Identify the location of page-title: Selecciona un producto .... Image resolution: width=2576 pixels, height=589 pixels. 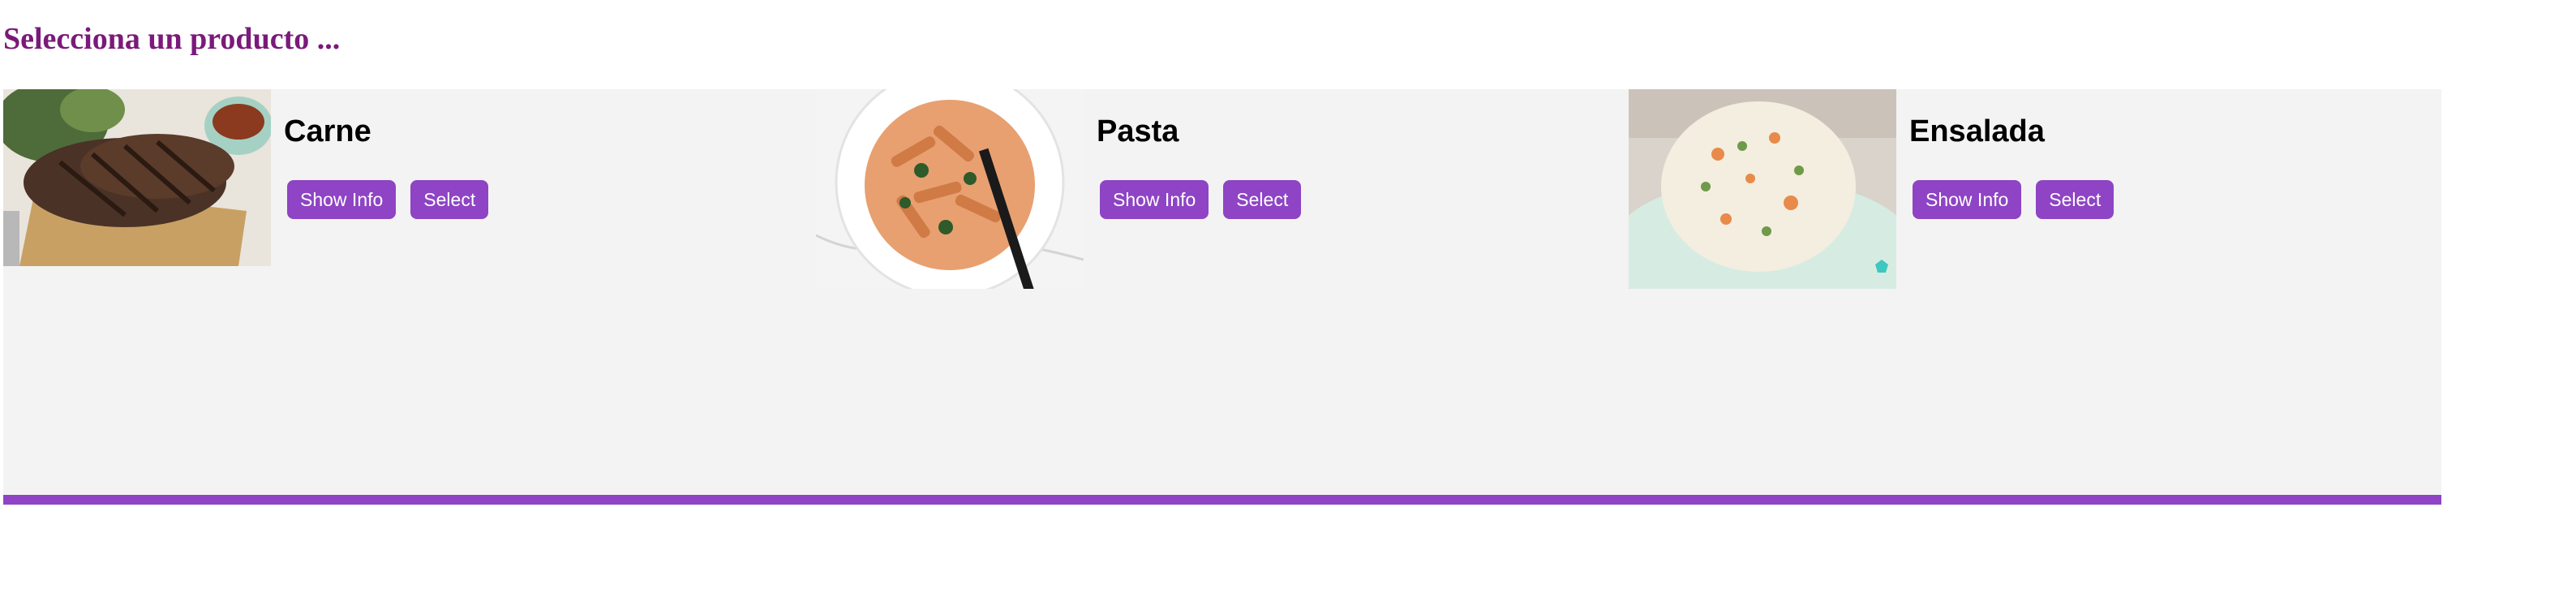
(172, 39).